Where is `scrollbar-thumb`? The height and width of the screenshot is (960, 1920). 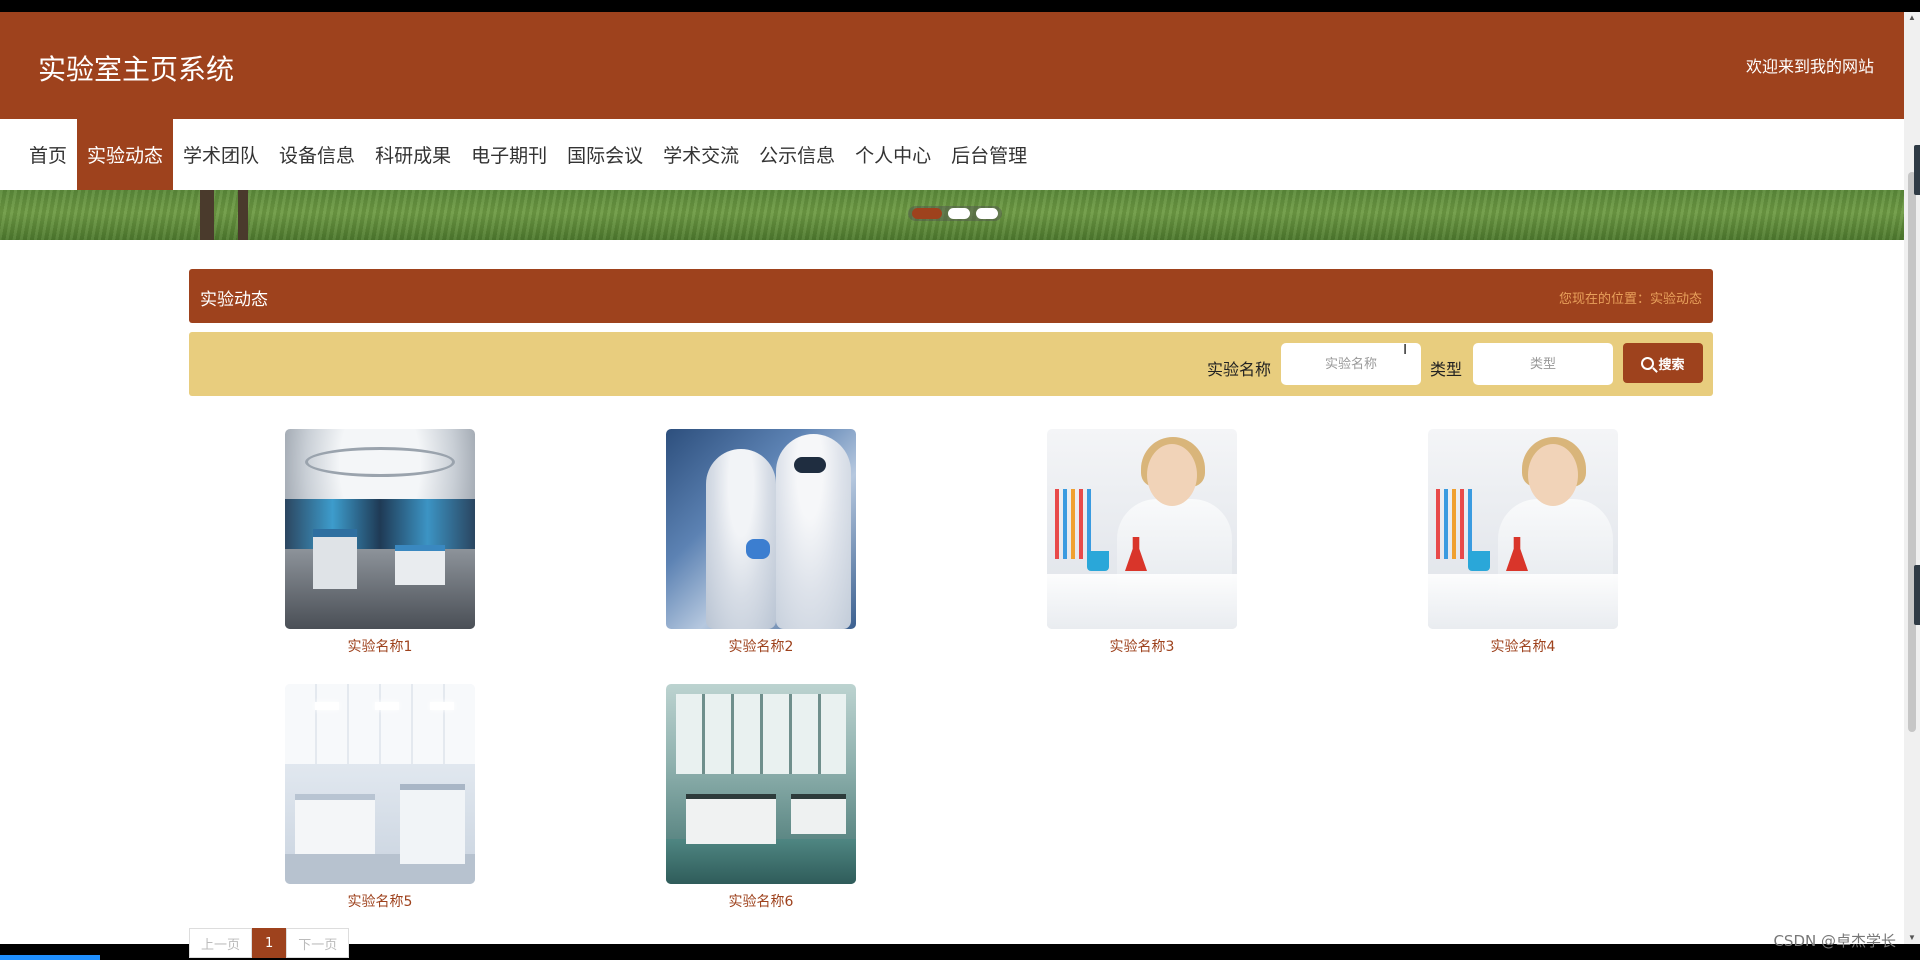 scrollbar-thumb is located at coordinates (1912, 452).